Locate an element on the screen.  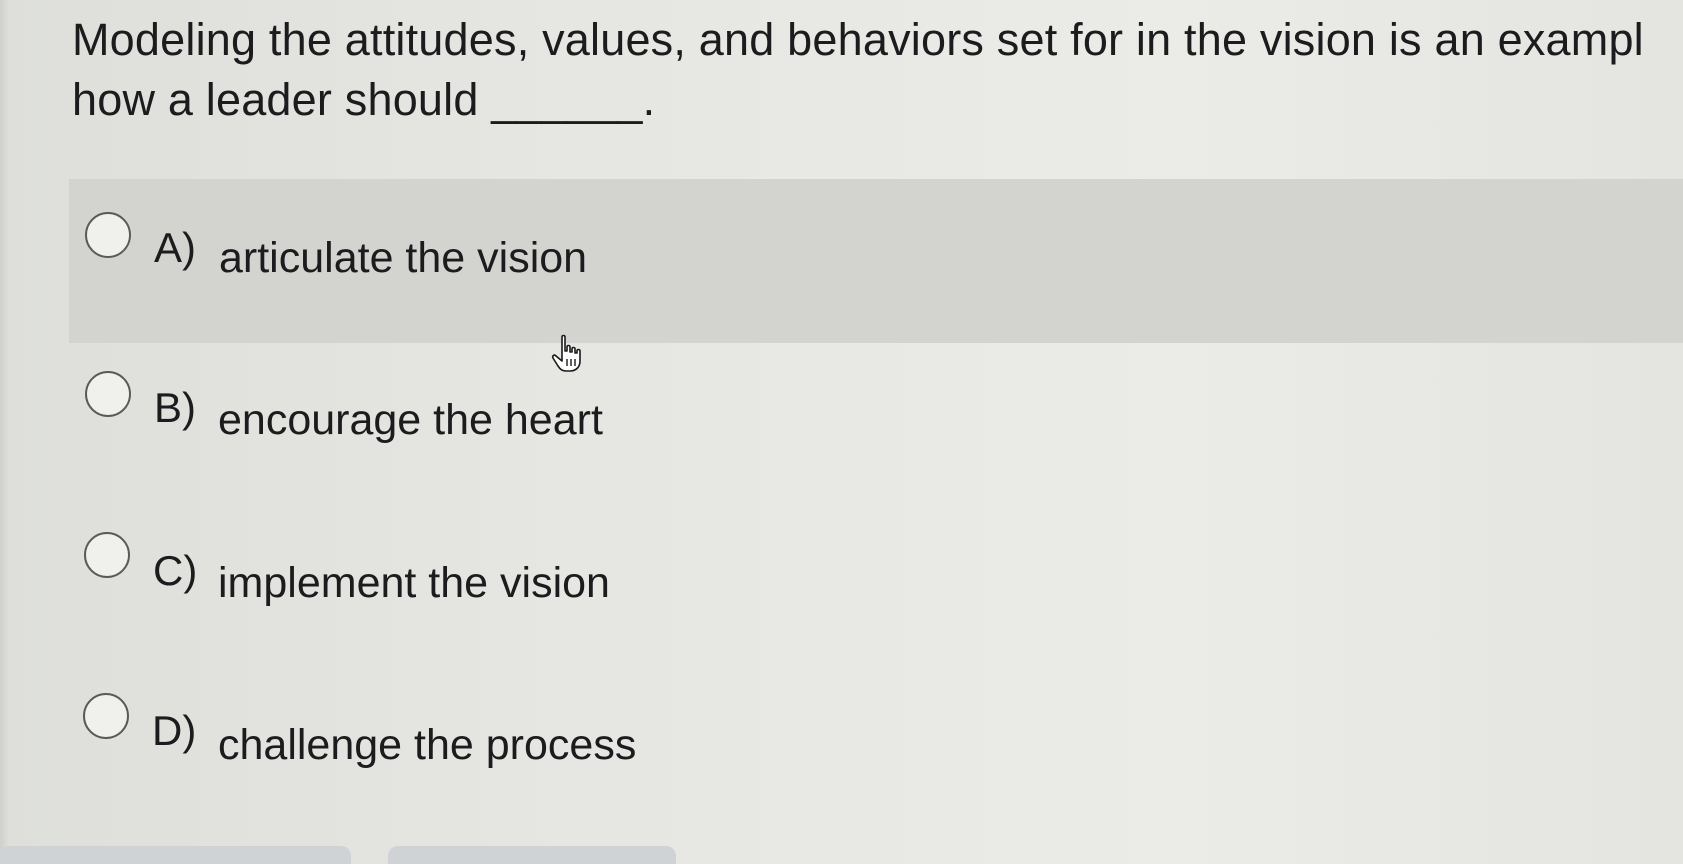
option-c-radio-icon is located at coordinates (107, 555).